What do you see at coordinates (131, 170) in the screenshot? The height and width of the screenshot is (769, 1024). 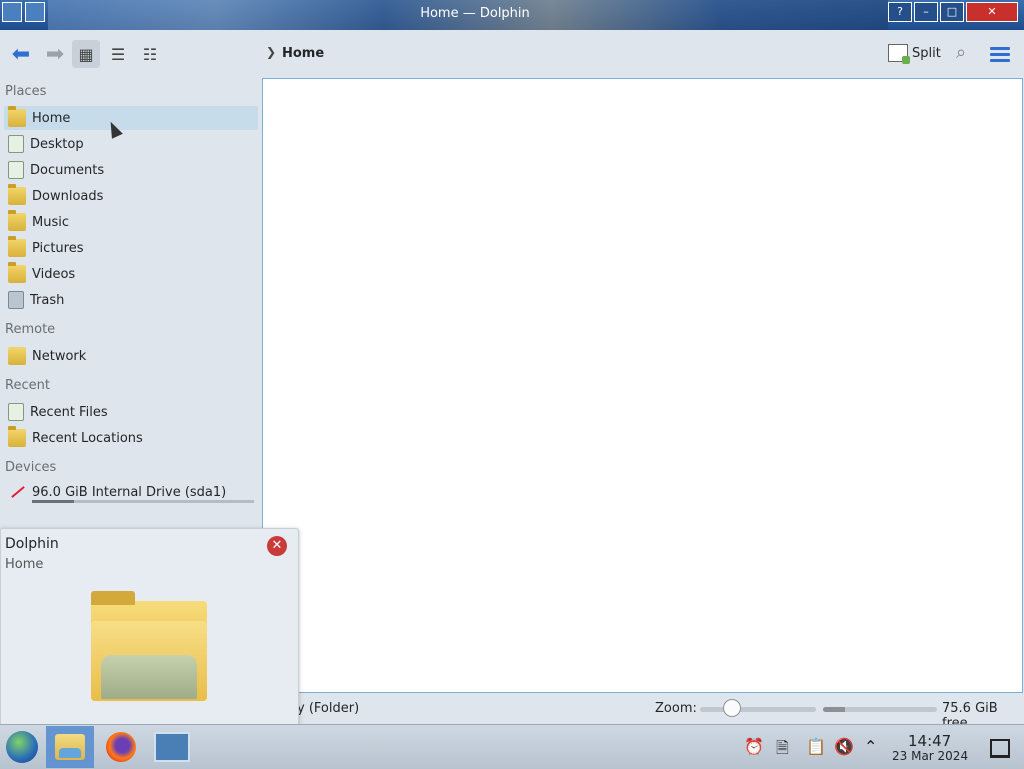 I see `sidebar-item-documents: Documents` at bounding box center [131, 170].